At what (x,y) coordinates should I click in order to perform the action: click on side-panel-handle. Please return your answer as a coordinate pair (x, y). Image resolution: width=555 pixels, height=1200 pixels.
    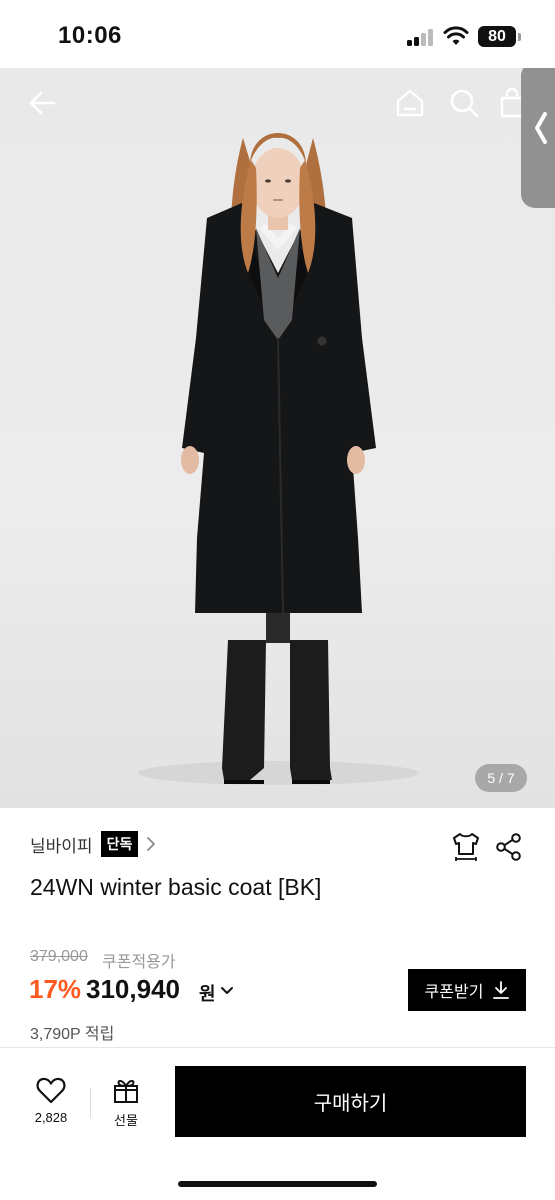
    Looking at the image, I should click on (538, 138).